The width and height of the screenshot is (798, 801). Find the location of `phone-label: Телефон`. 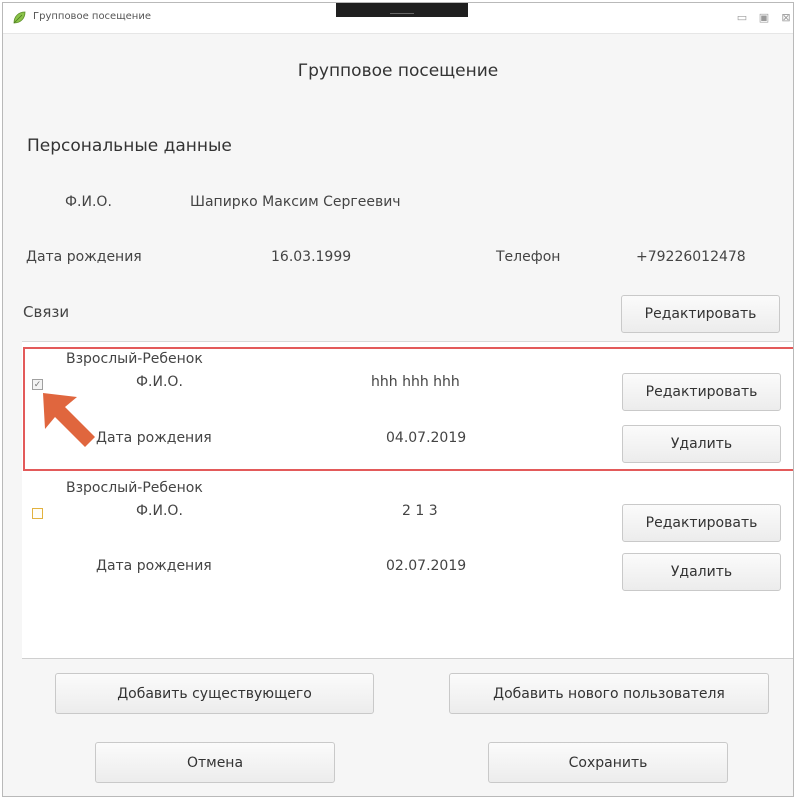

phone-label: Телефон is located at coordinates (528, 257).